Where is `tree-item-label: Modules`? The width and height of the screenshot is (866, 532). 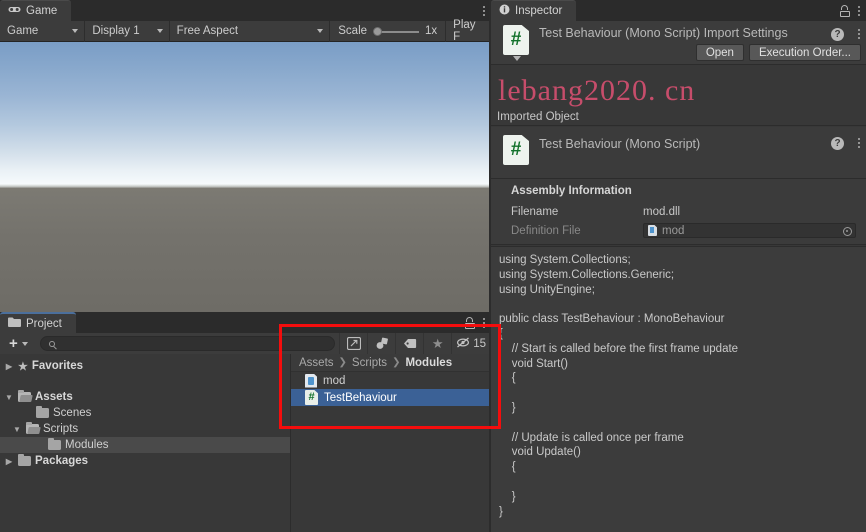
tree-item-label: Modules is located at coordinates (87, 445).